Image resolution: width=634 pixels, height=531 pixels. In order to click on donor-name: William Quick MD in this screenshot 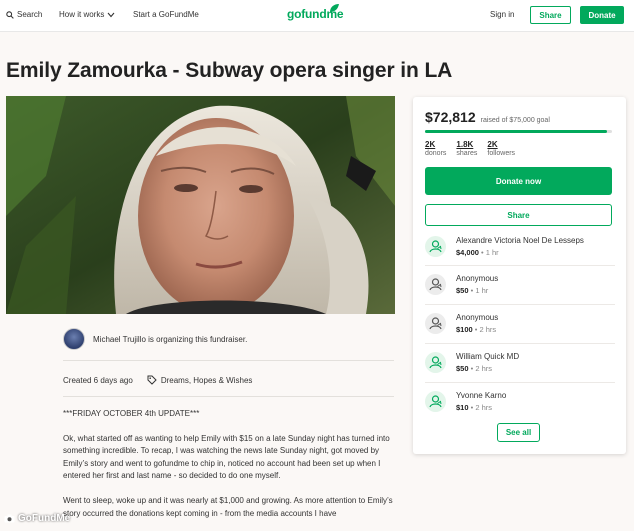, I will do `click(488, 356)`.